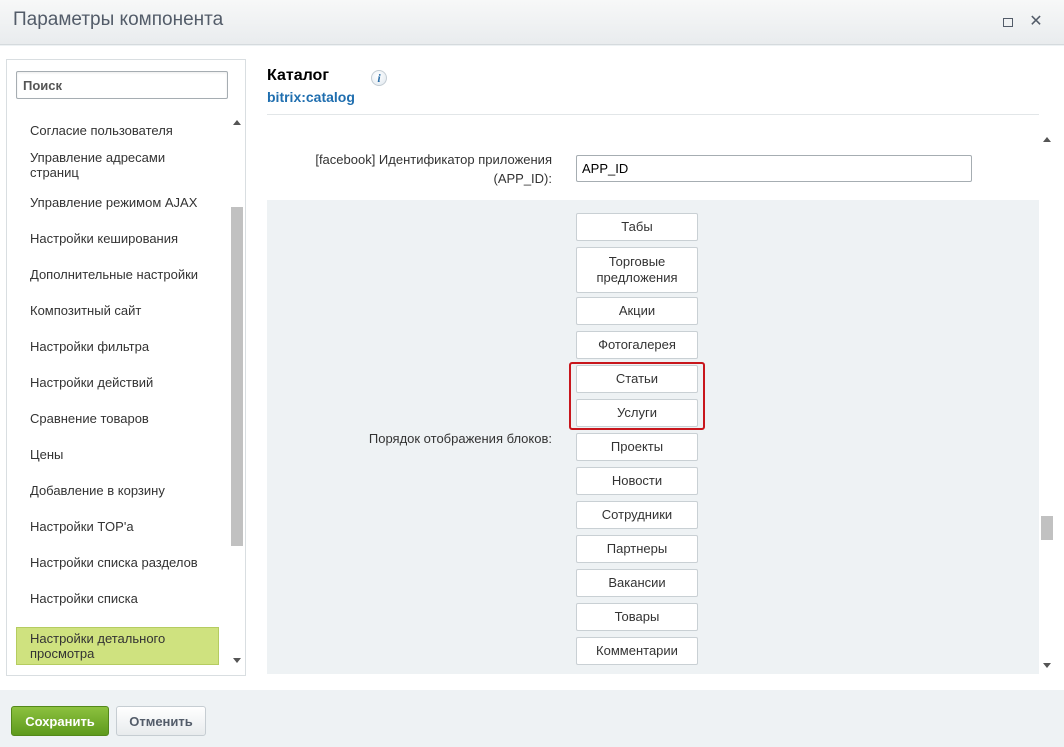 This screenshot has height=747, width=1064. What do you see at coordinates (637, 311) in the screenshot?
I see `block-order-item: Акции` at bounding box center [637, 311].